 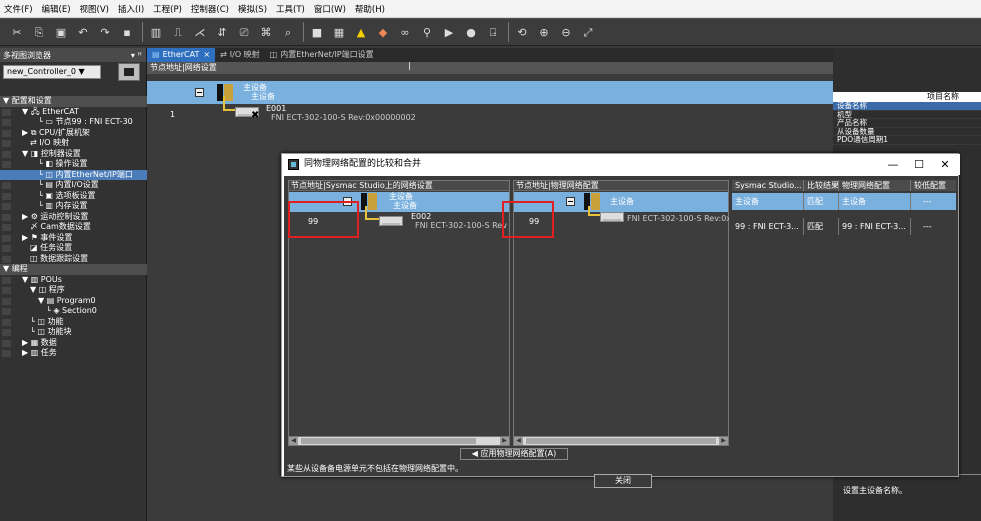 What do you see at coordinates (56, 132) in the screenshot?
I see `tree-item-label: ▶ ⧉ CPU/扩展机架` at bounding box center [56, 132].